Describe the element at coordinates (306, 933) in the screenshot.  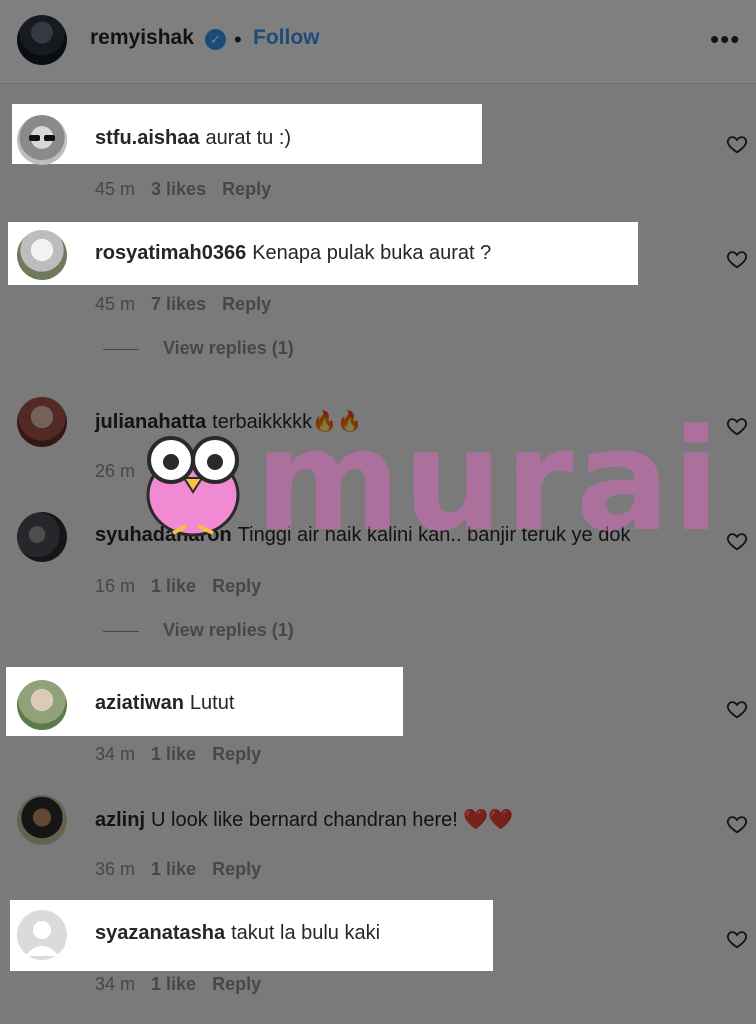
I see `comment-text: takut la bulu kaki` at that location.